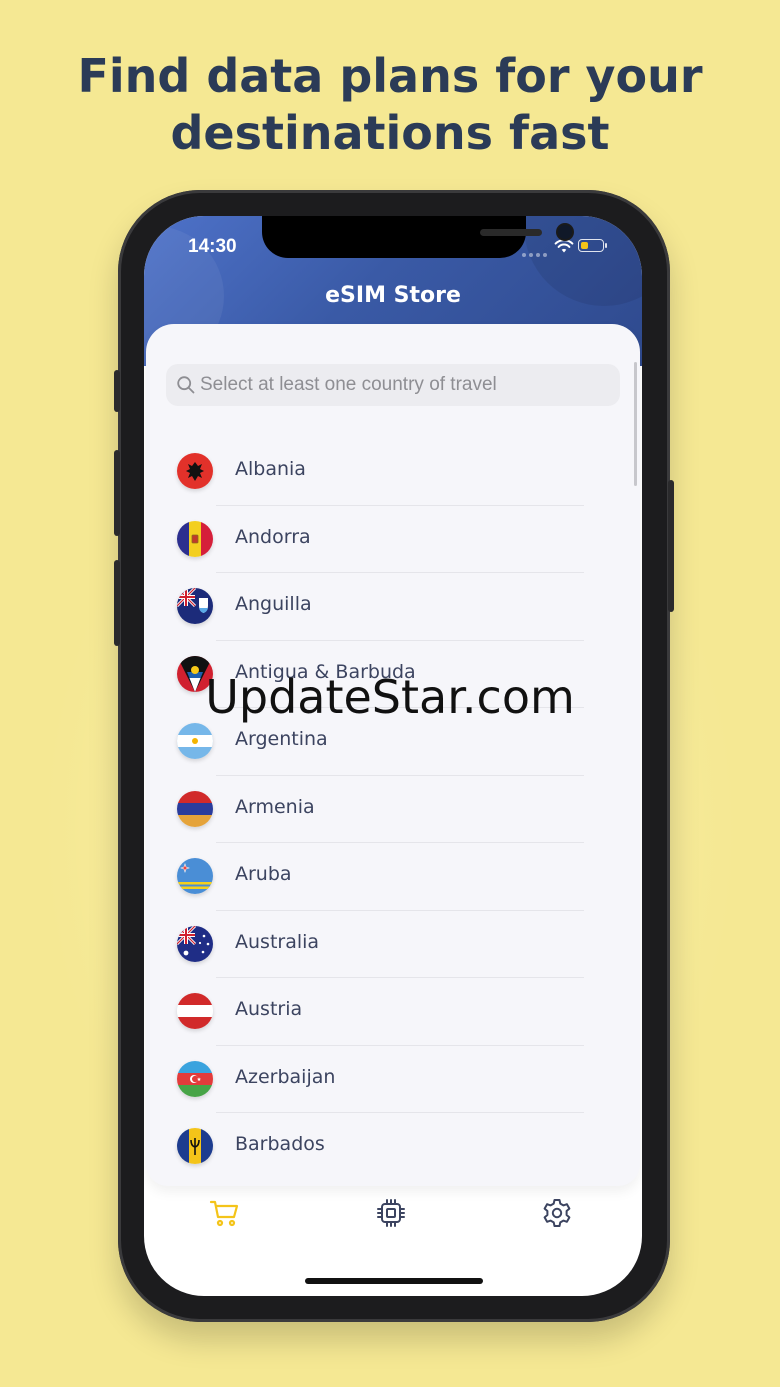 This screenshot has height=1387, width=780. I want to click on country-name: Azerbaijan, so click(285, 1076).